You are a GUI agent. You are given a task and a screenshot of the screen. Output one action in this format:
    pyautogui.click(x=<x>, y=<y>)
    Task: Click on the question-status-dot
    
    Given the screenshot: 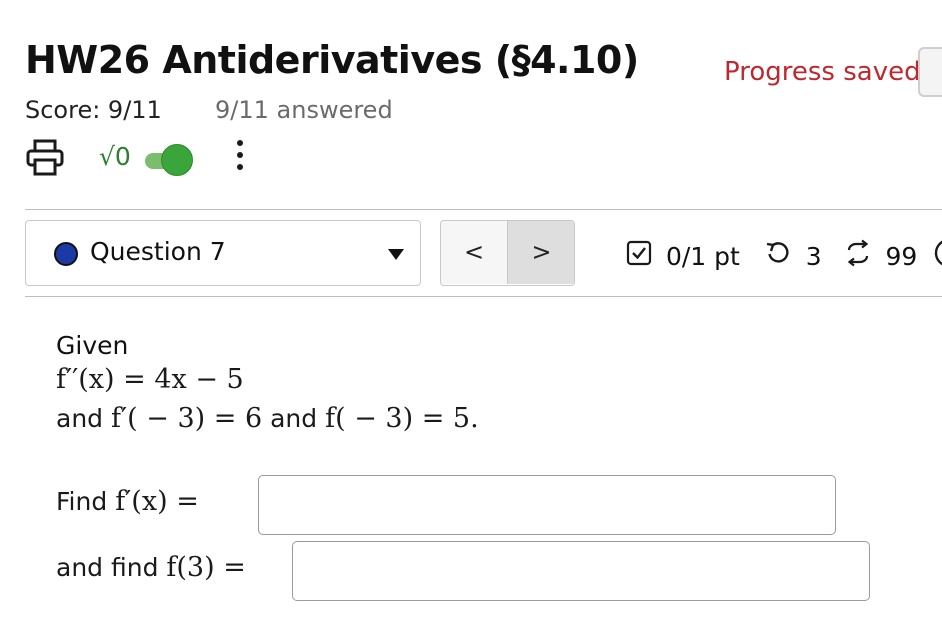 What is the action you would take?
    pyautogui.click(x=66, y=254)
    